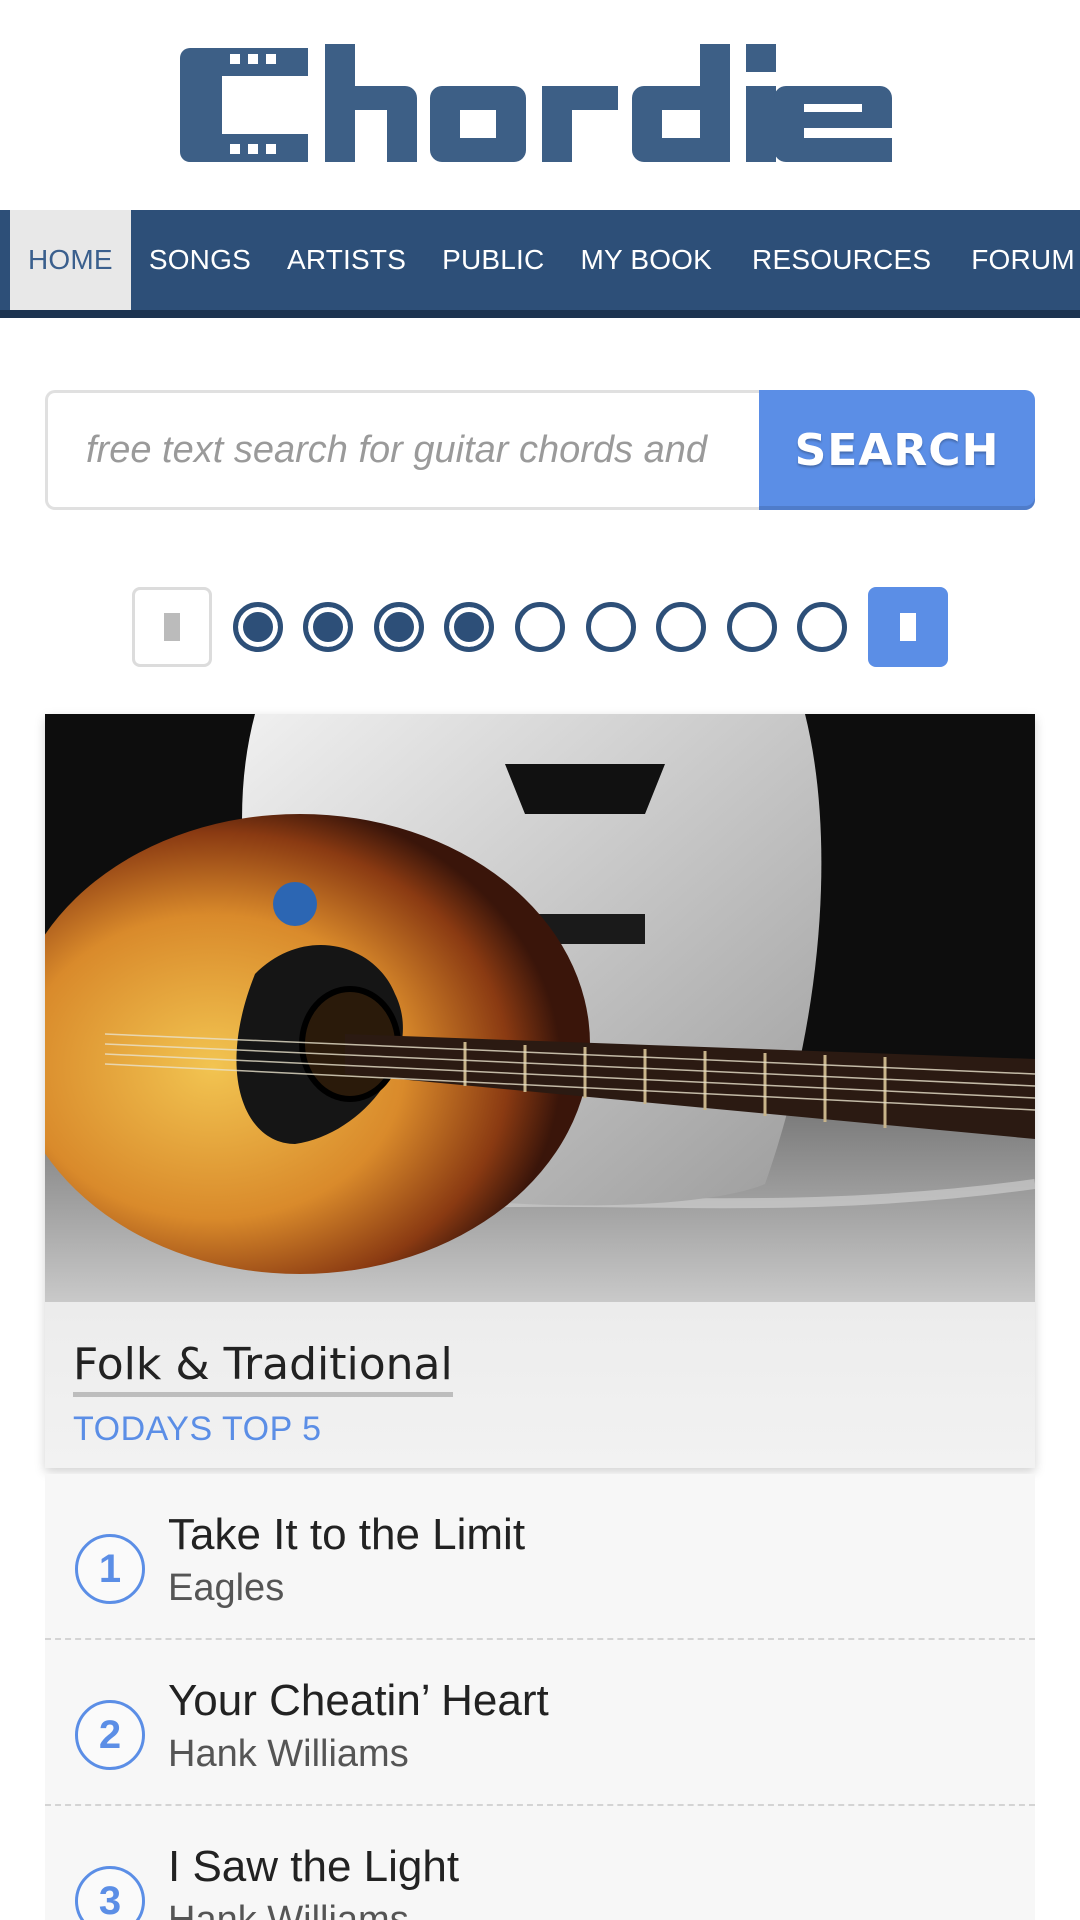  Describe the element at coordinates (540, 1863) in the screenshot. I see `list-item: 3 I Saw the Light Hank Williams` at that location.